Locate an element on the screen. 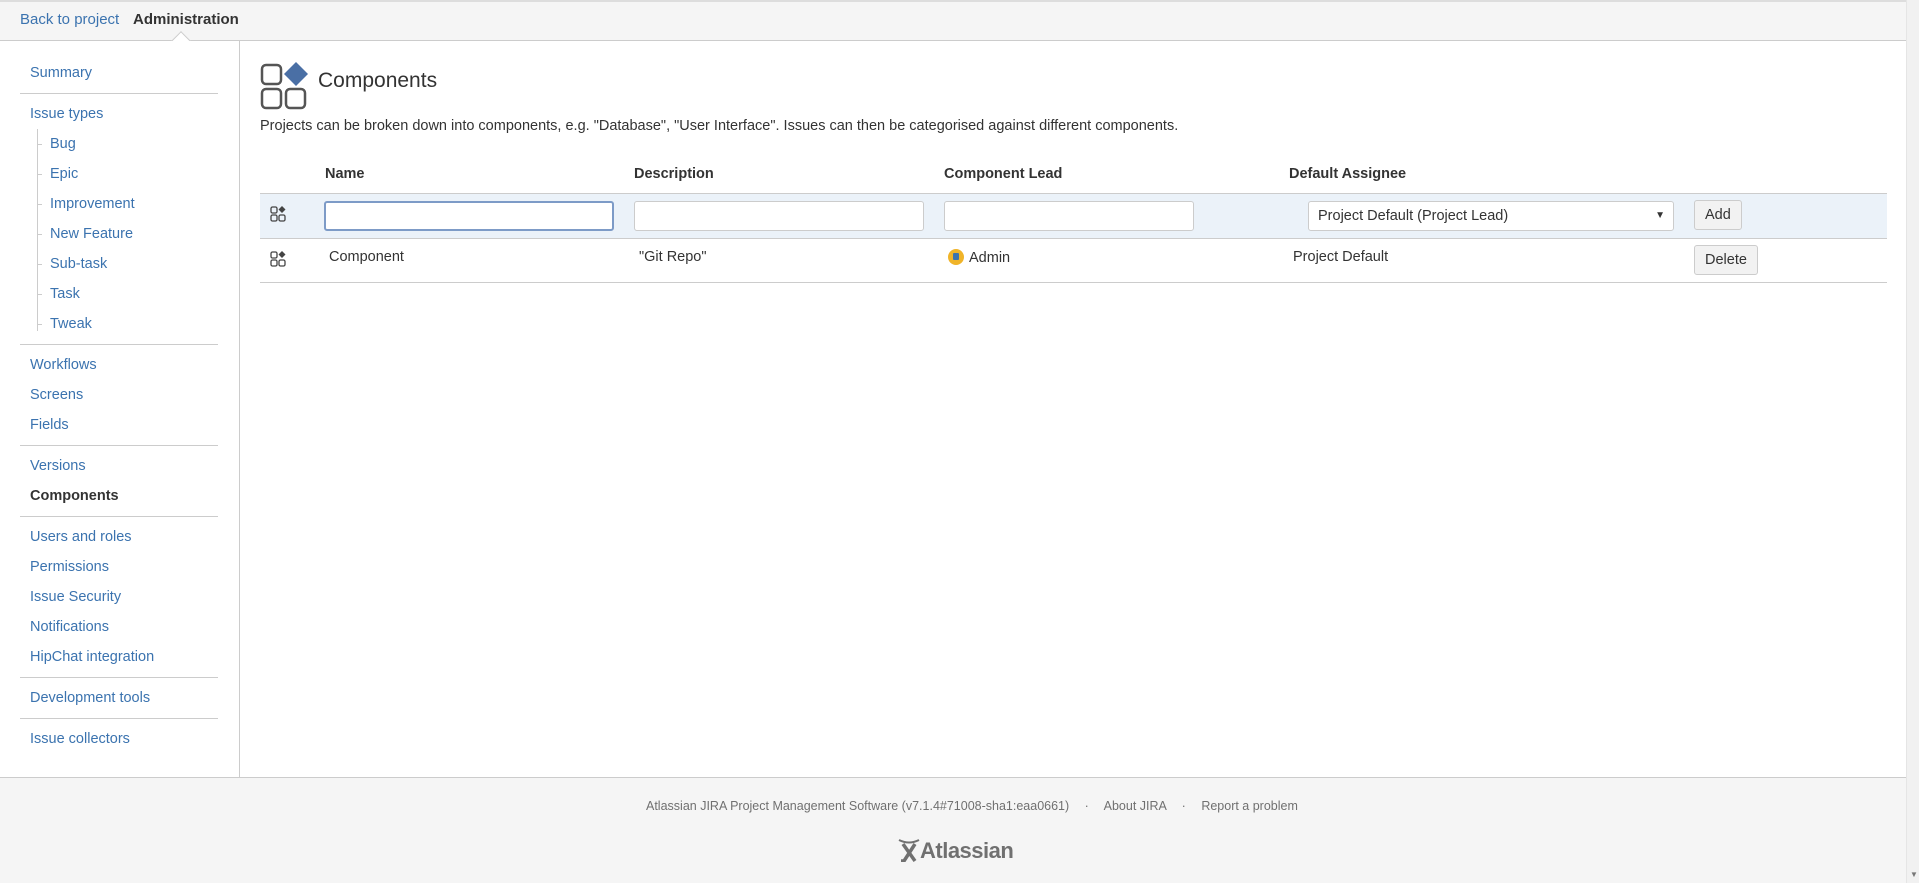 The width and height of the screenshot is (1919, 883). sidebar-item-new-feature: New Feature is located at coordinates (119, 234).